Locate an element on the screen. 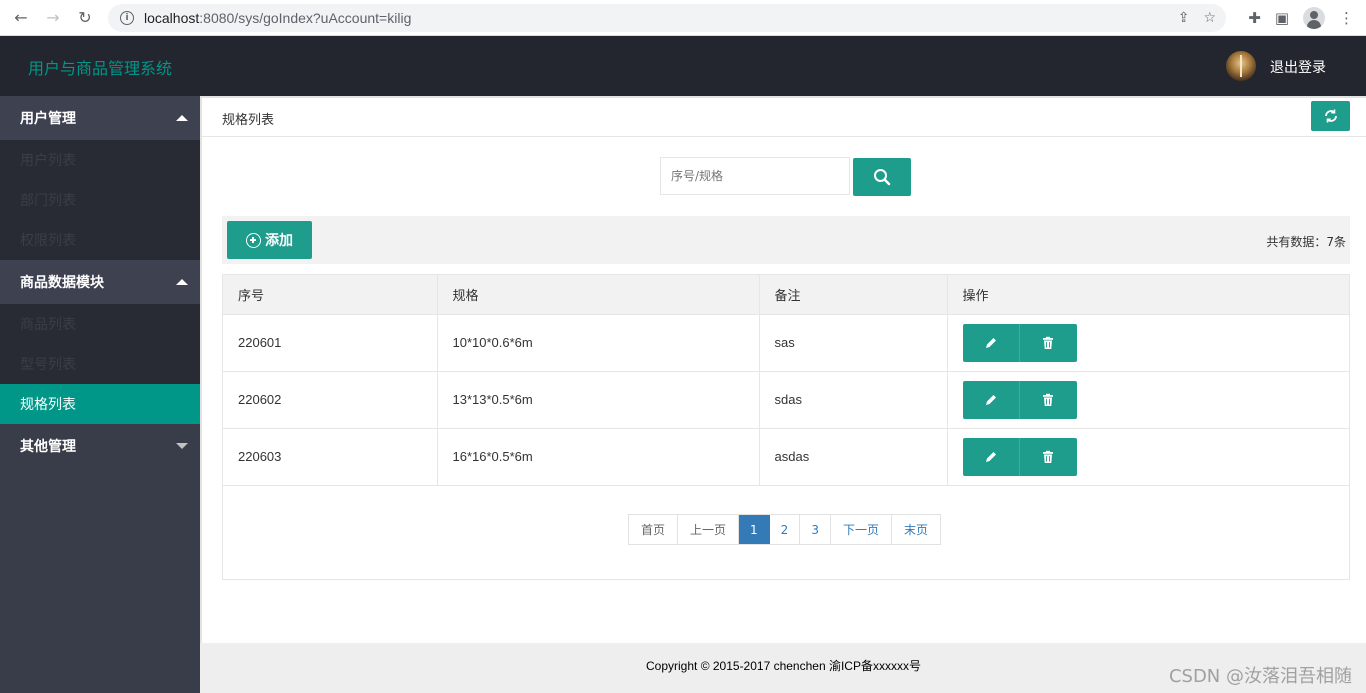 The image size is (1366, 693). cell-id: 220601 is located at coordinates (330, 343).